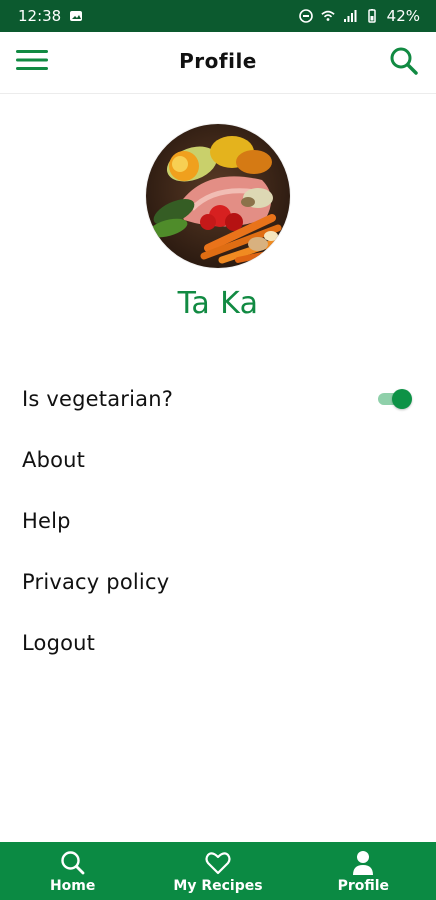 This screenshot has height=900, width=436. Describe the element at coordinates (218, 303) in the screenshot. I see `profile-name: Ta Ka` at that location.